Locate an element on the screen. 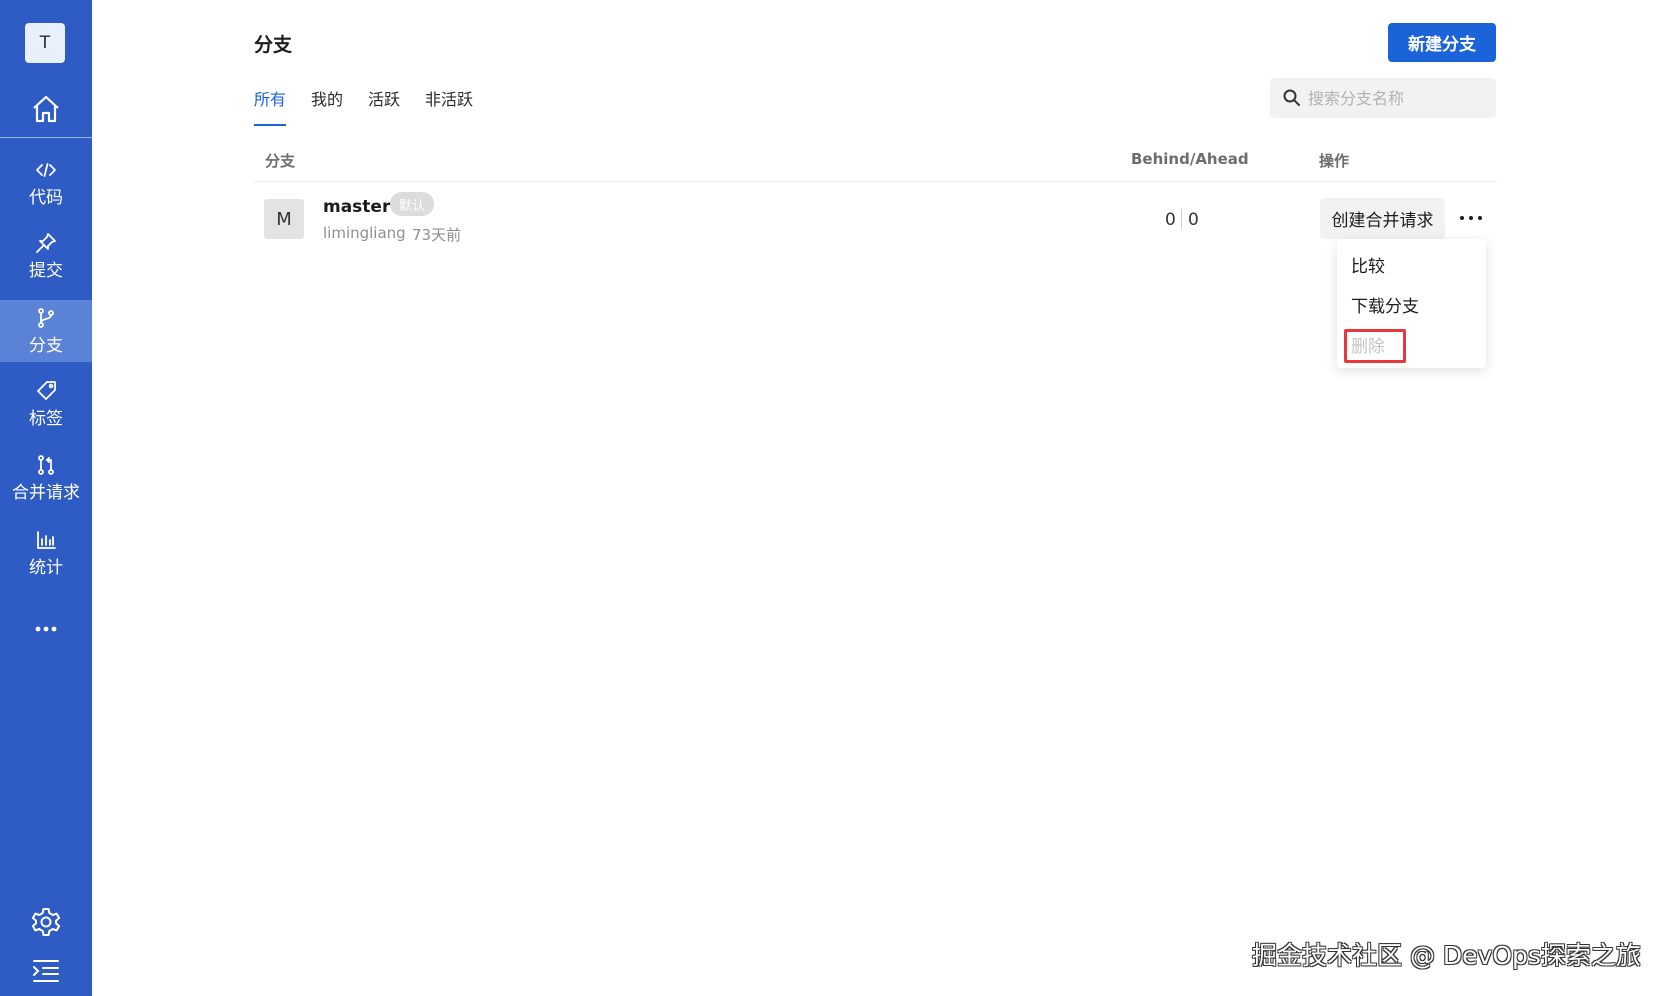  sidebar-item-merge-request: 合并请求 is located at coordinates (46, 478).